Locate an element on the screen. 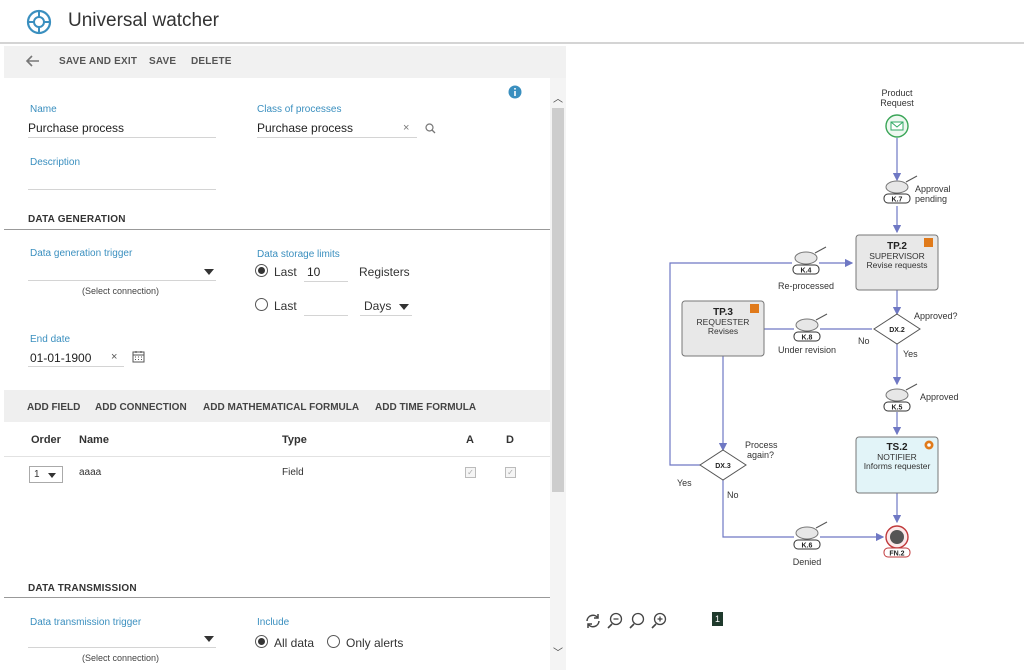  k4-code: K.4 is located at coordinates (806, 271).